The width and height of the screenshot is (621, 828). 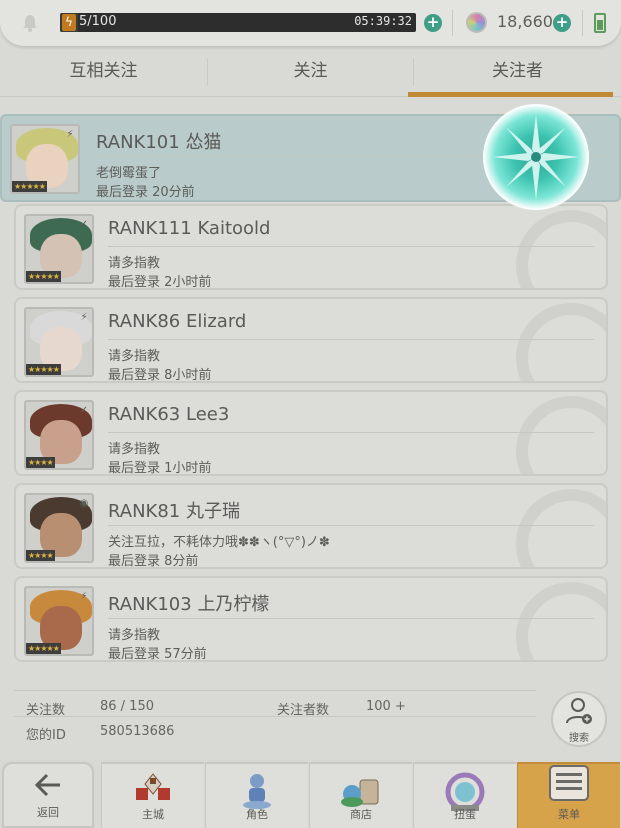 I want to click on last-login: 最后登录 1小时前, so click(x=160, y=468).